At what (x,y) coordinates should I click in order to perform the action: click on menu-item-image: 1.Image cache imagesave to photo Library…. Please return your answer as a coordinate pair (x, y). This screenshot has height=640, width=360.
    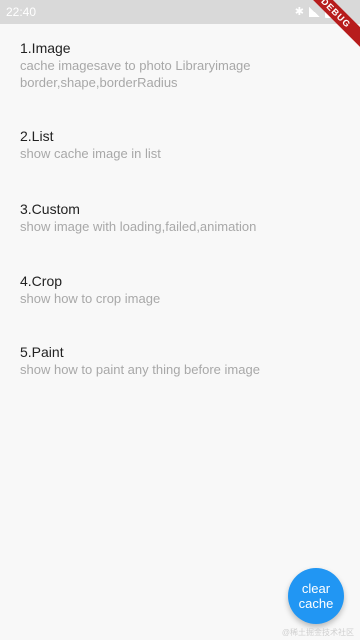
    Looking at the image, I should click on (180, 65).